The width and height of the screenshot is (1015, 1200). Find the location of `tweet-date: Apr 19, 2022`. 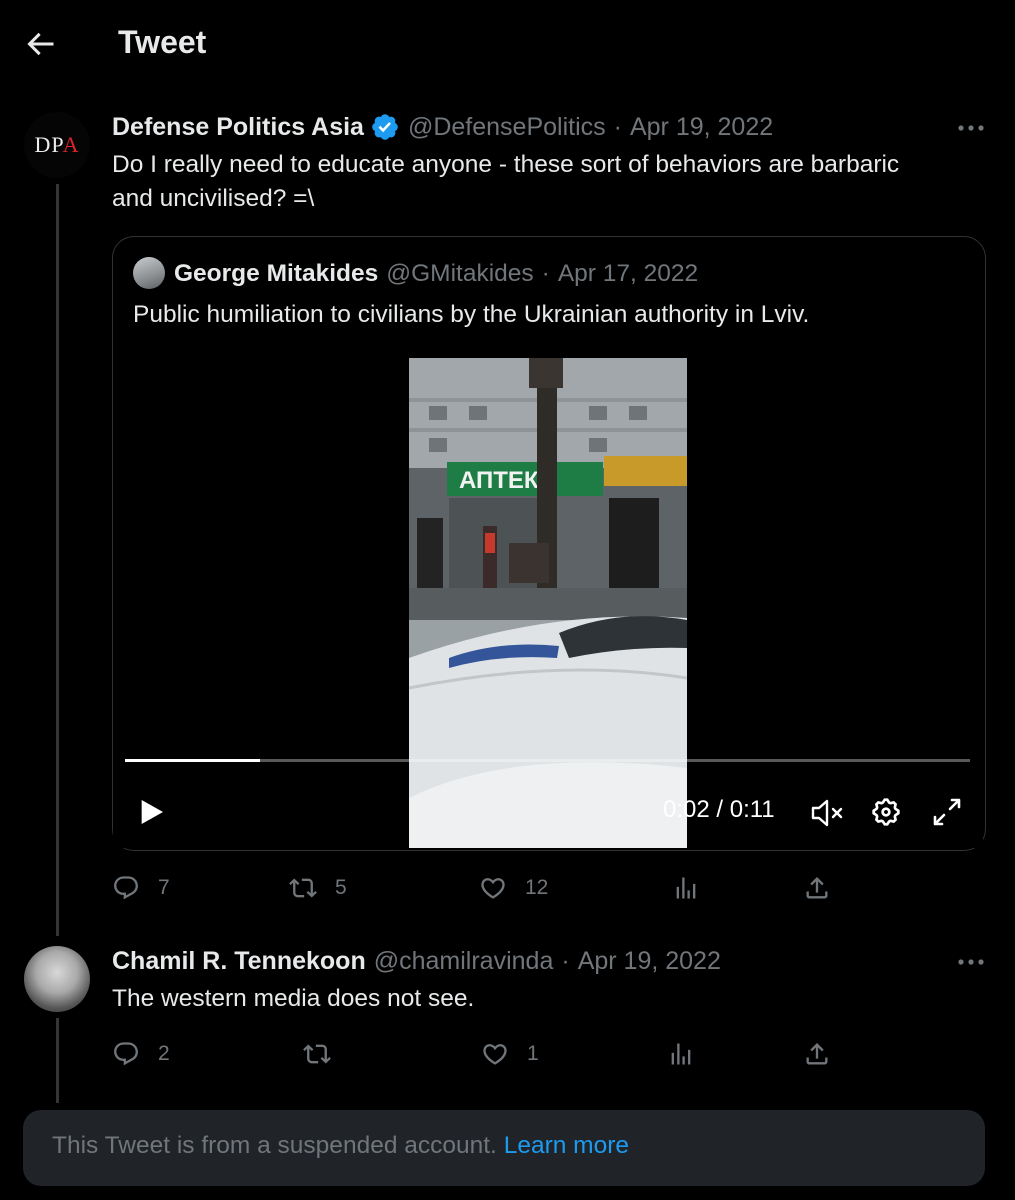

tweet-date: Apr 19, 2022 is located at coordinates (701, 127).